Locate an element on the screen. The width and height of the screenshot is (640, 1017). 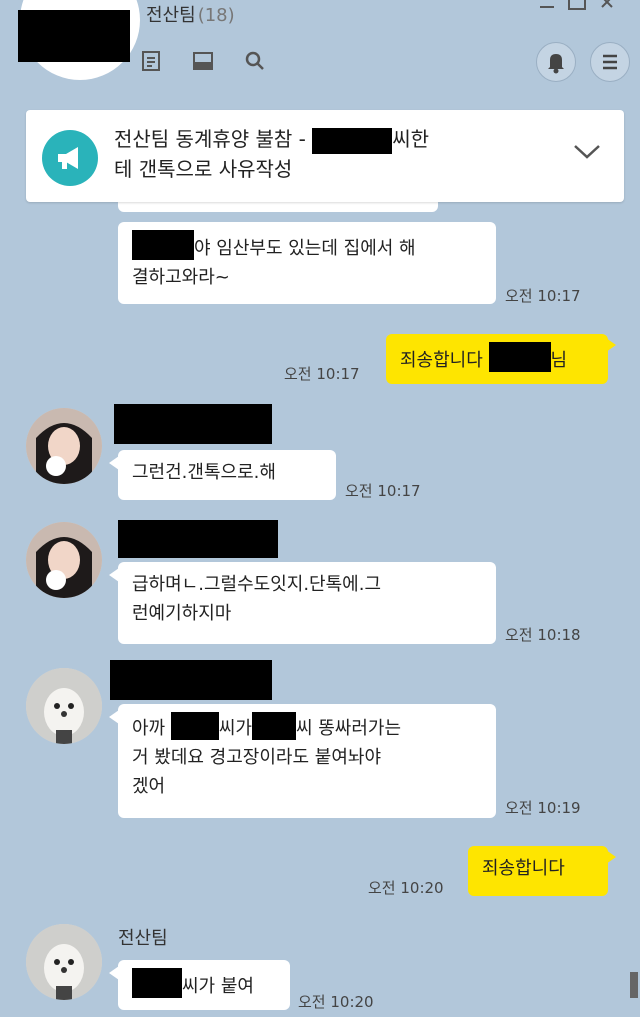
notice-text-part1: 전산팀 동계휴양 불참 - is located at coordinates (213, 139).